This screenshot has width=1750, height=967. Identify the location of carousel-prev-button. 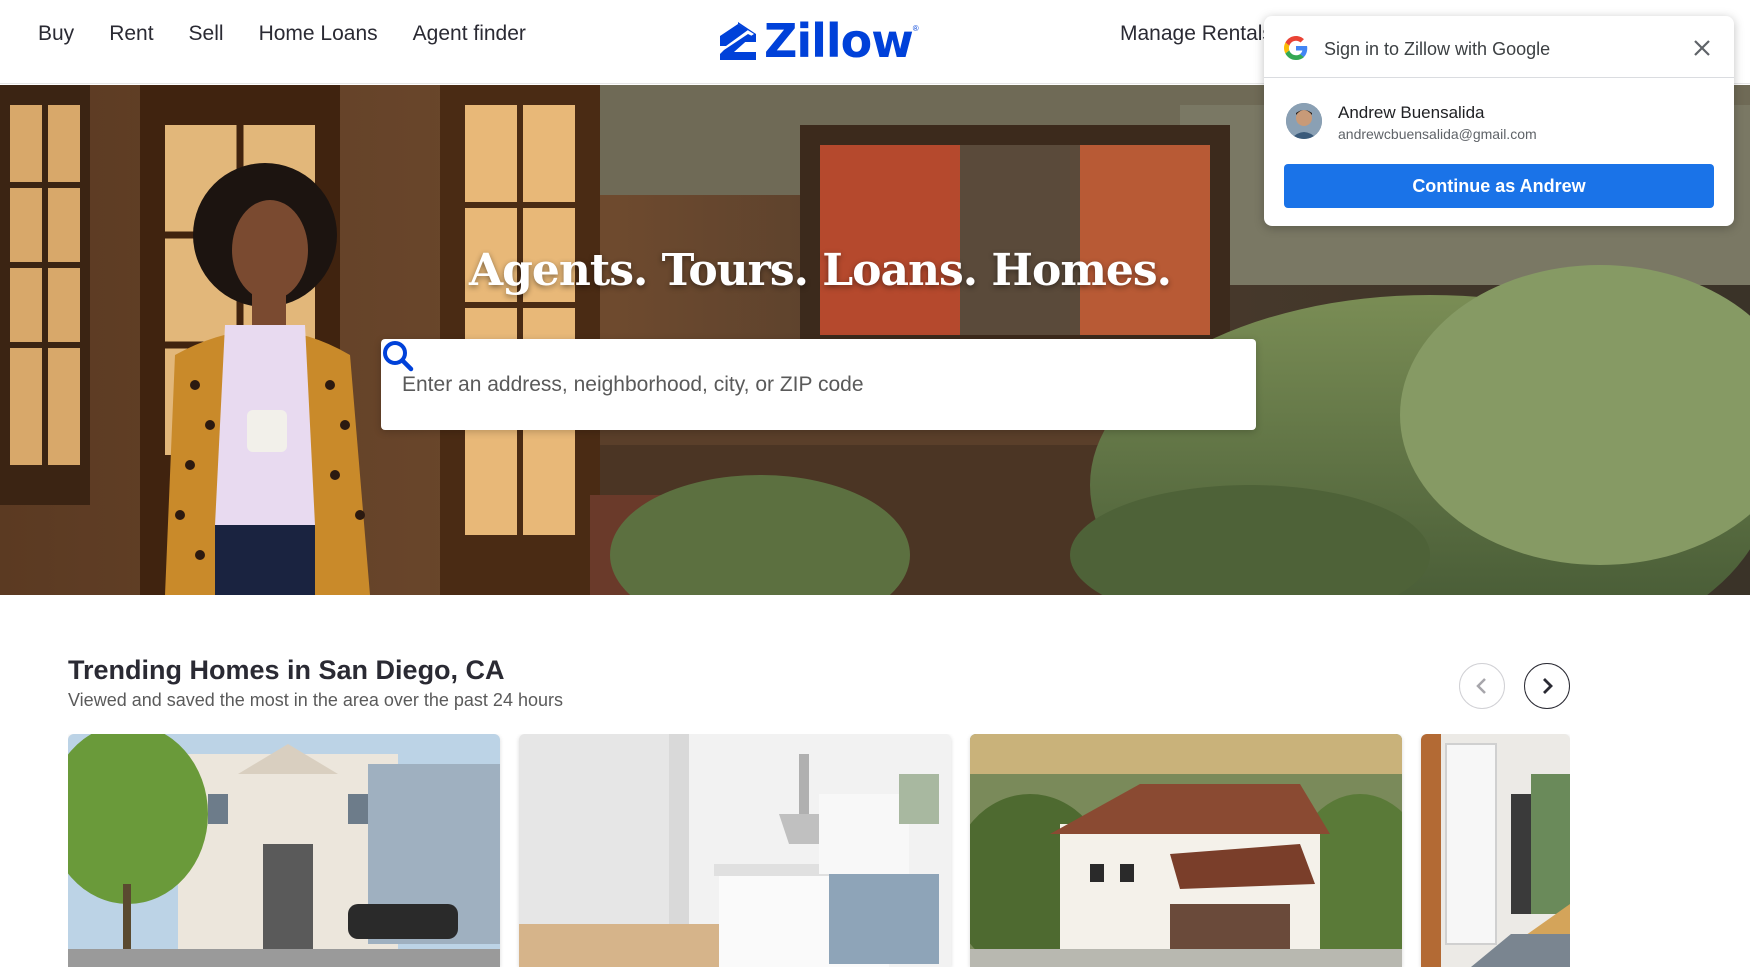
(1482, 686).